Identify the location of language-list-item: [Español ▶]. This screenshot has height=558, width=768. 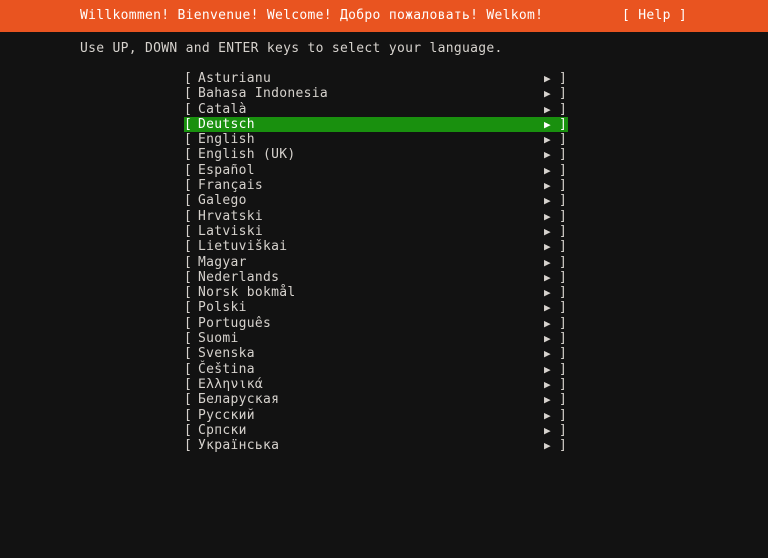
(376, 170).